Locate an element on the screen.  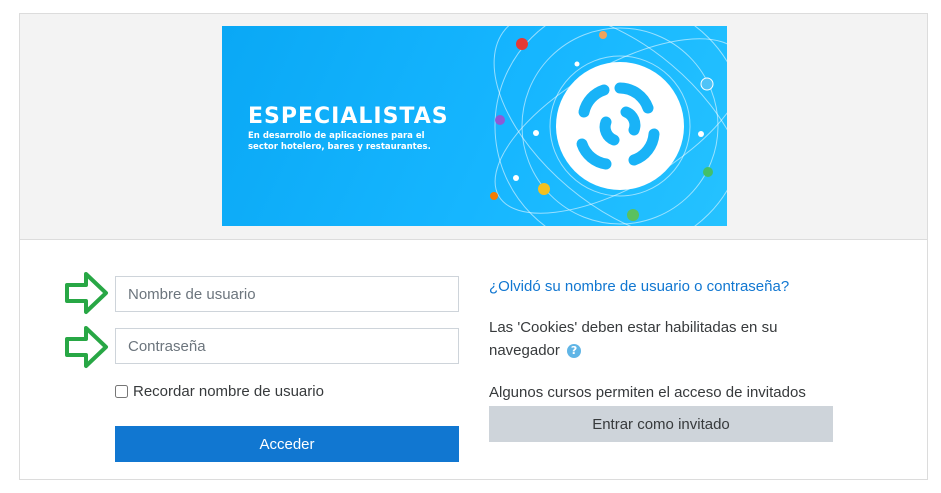
help-icon: ? is located at coordinates (574, 351).